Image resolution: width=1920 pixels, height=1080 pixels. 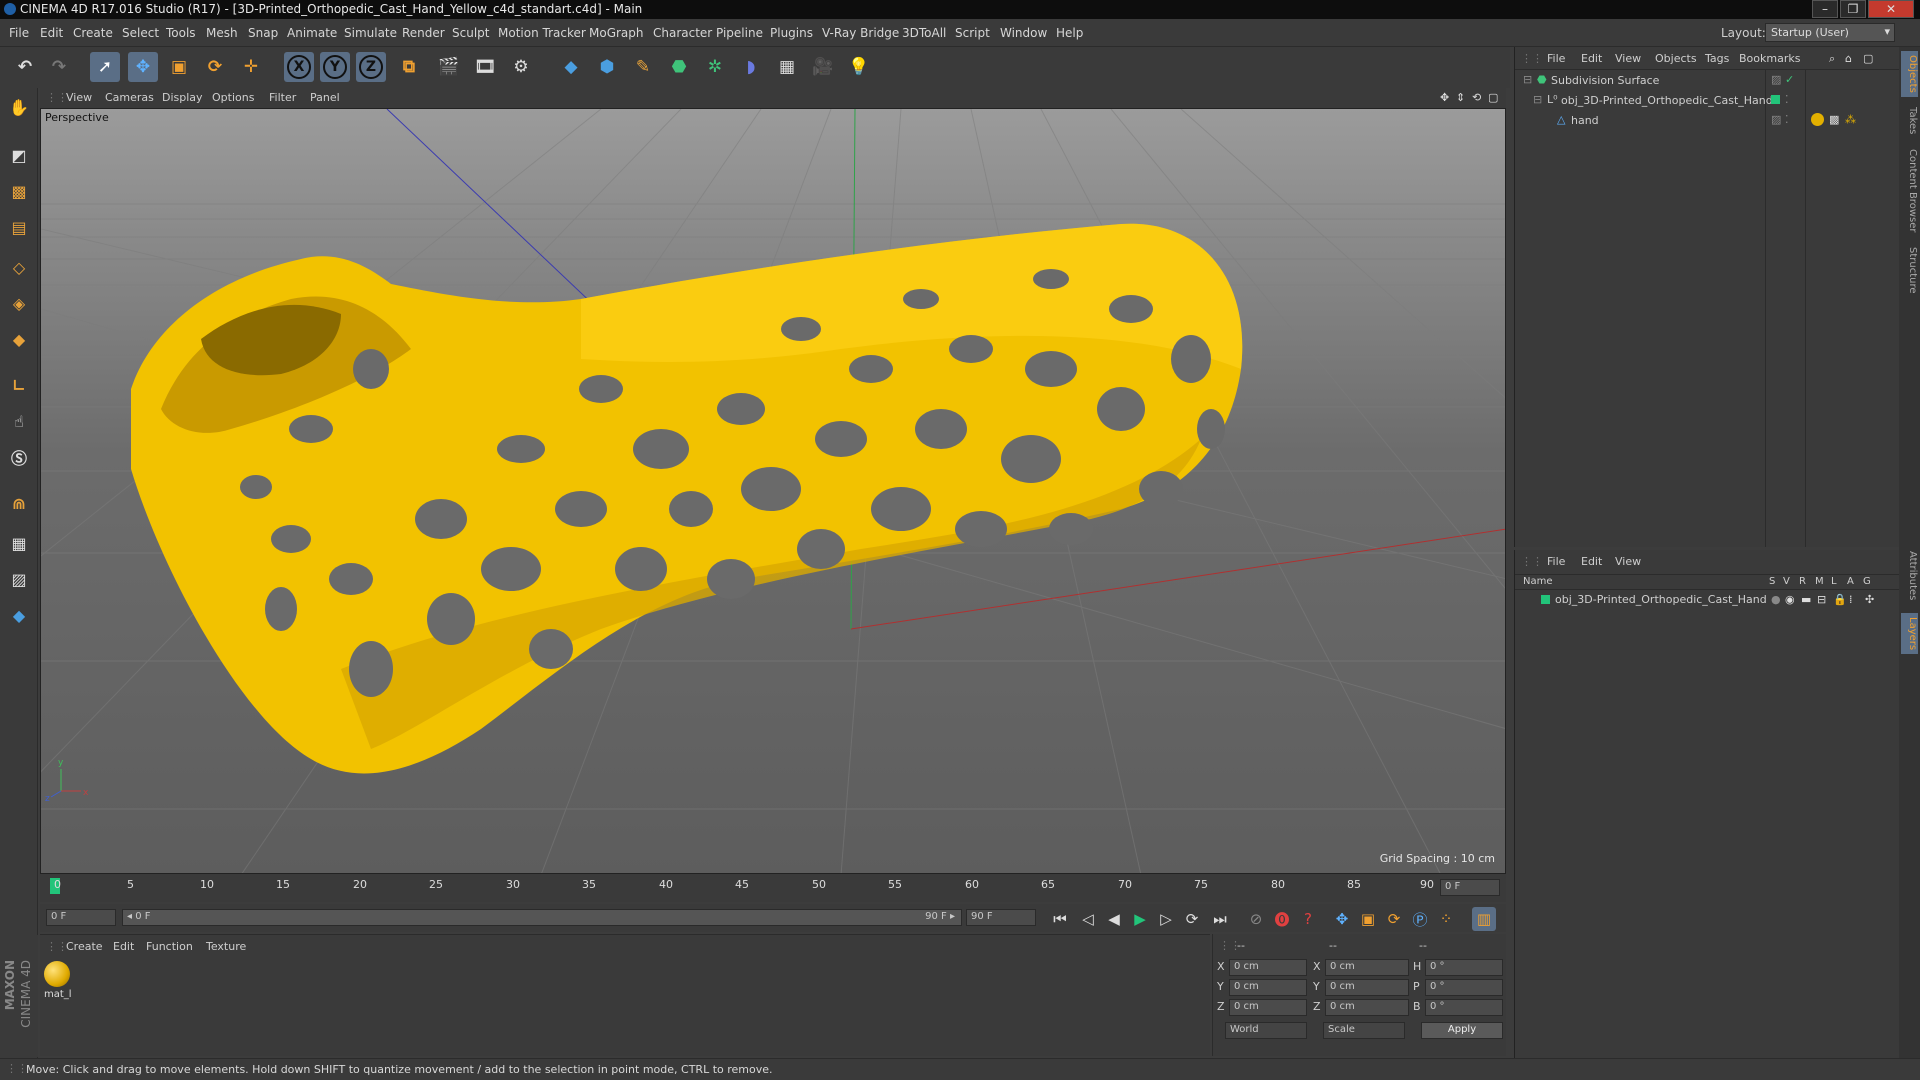 I want to click on menu-character: Character, so click(x=682, y=33).